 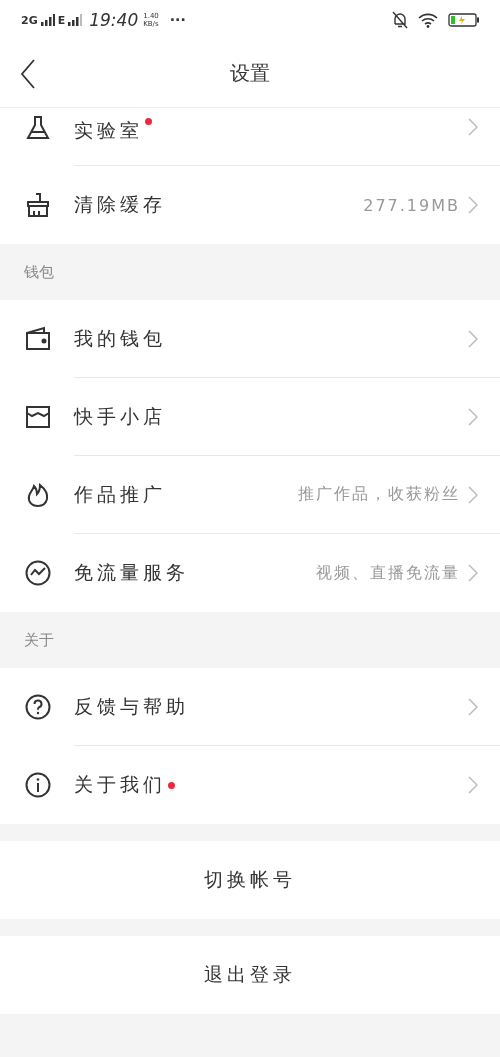 I want to click on clock-time: 19:40, so click(x=114, y=20).